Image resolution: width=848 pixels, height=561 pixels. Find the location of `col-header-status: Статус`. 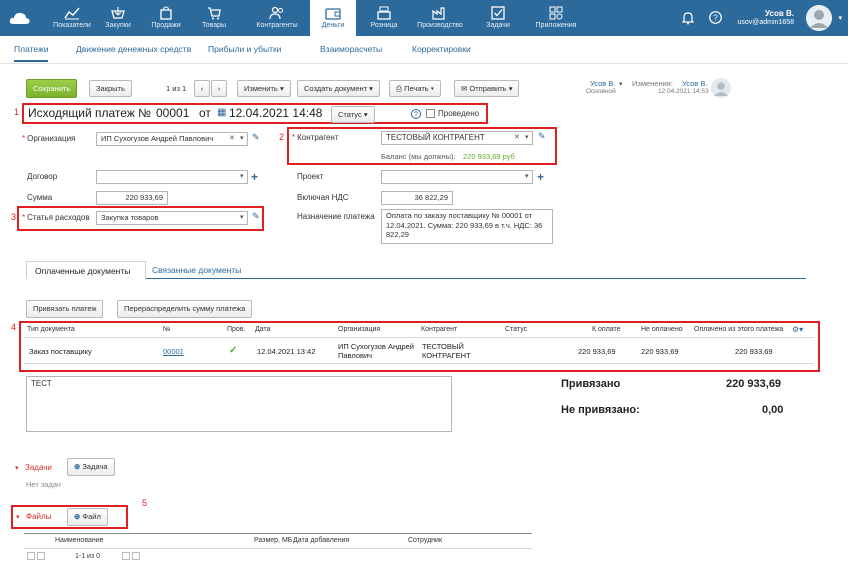

col-header-status: Статус is located at coordinates (516, 329).